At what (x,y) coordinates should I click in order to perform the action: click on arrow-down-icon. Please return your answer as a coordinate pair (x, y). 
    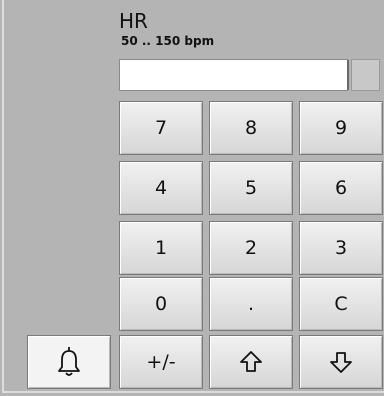
    Looking at the image, I should click on (341, 362).